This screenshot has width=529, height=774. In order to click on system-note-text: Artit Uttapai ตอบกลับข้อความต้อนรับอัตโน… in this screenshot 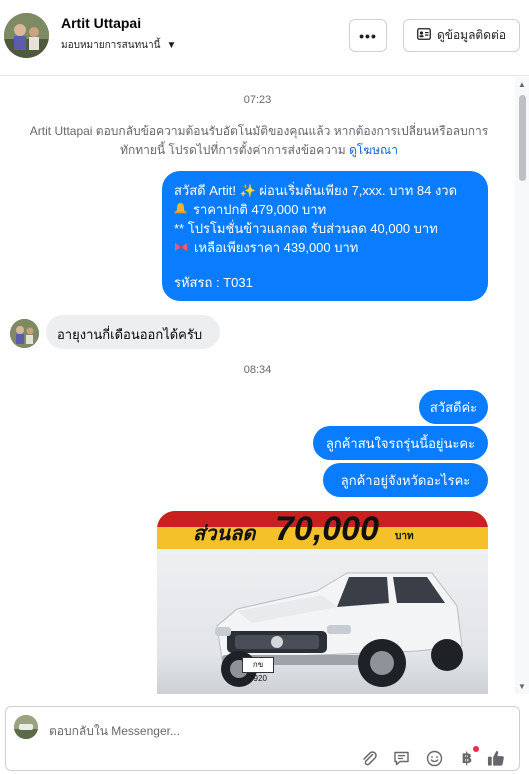, I will do `click(259, 140)`.